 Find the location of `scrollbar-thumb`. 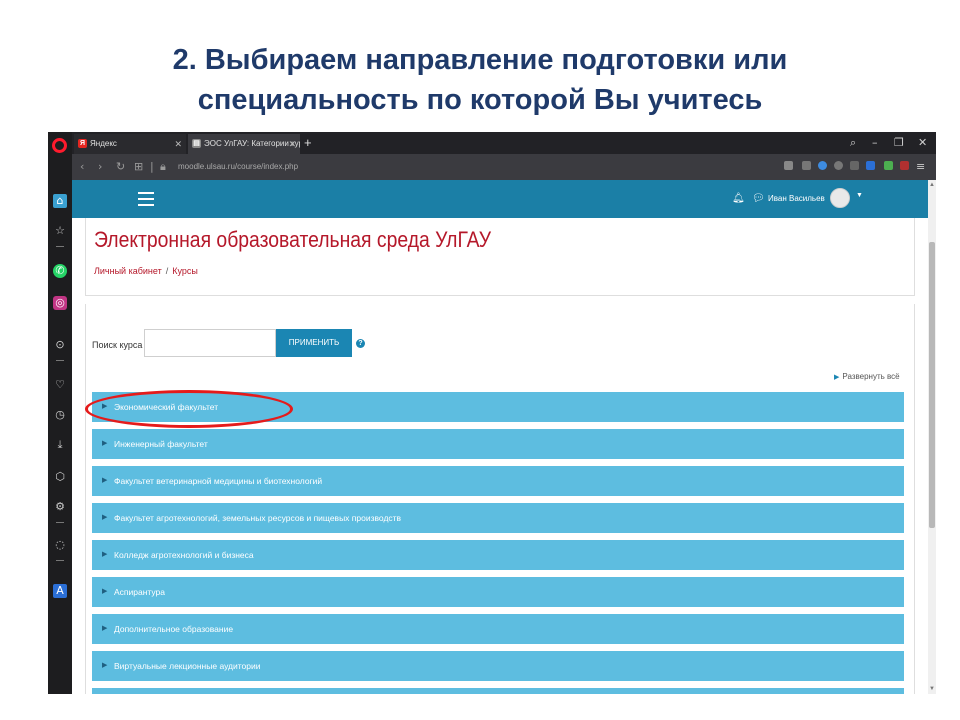

scrollbar-thumb is located at coordinates (932, 385).